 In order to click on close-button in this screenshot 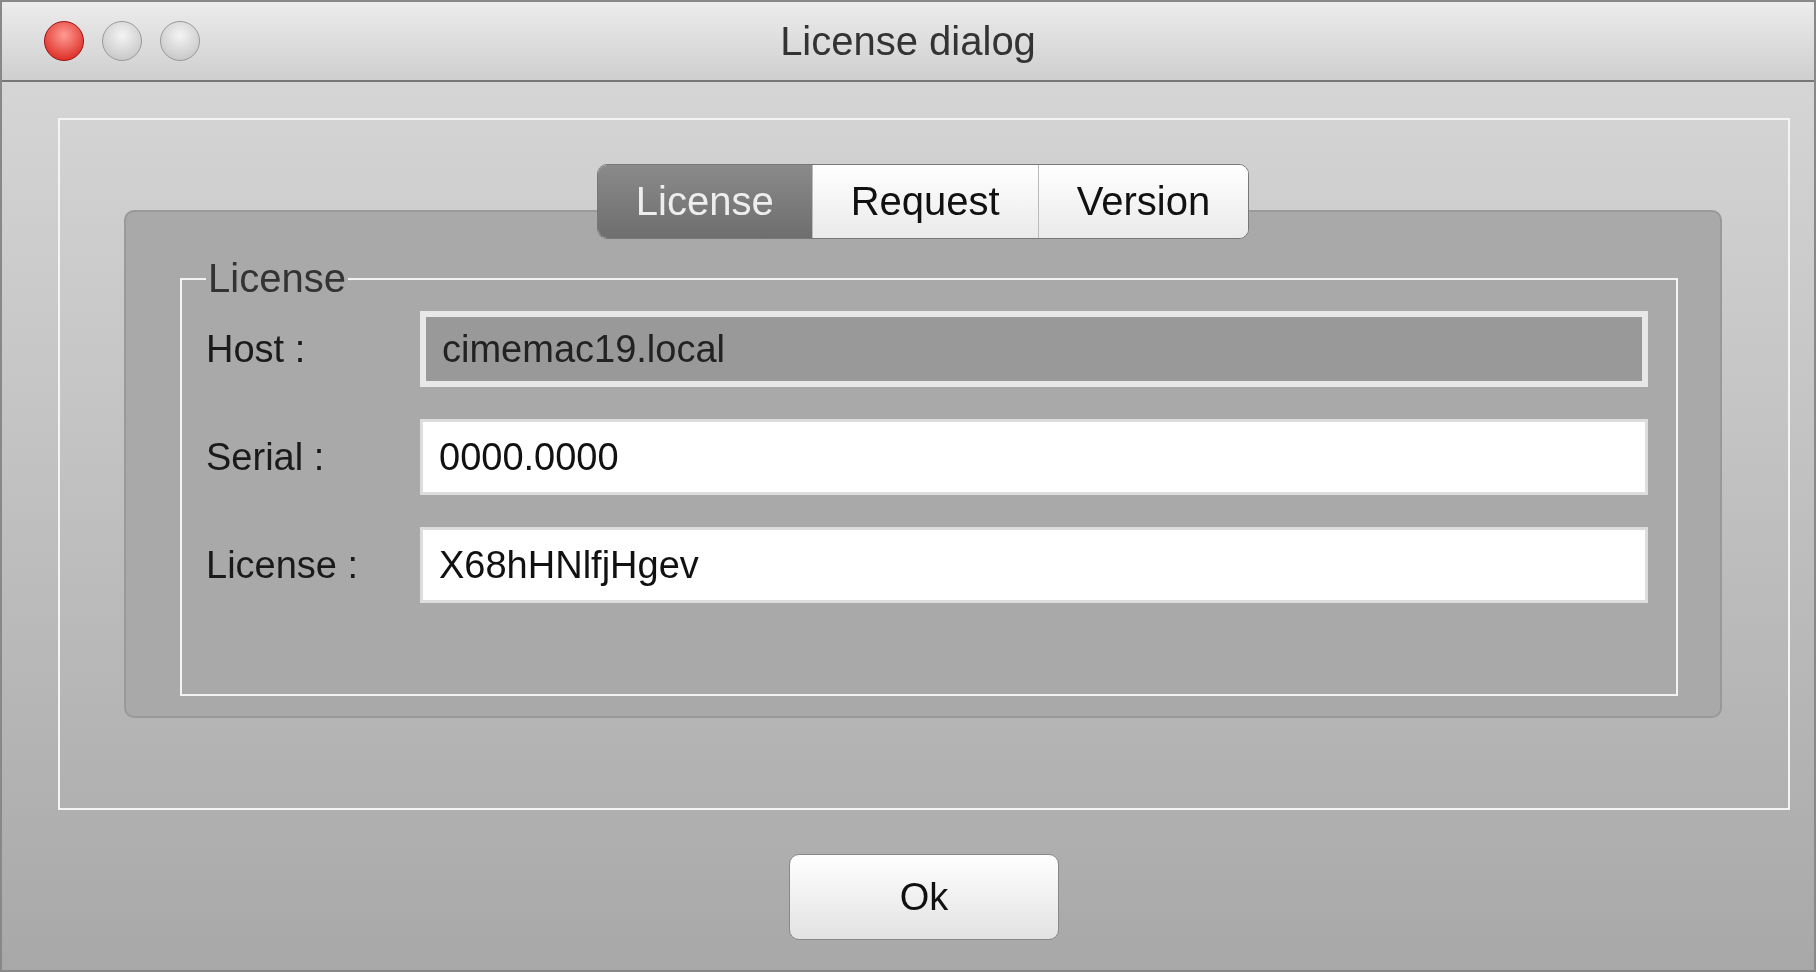, I will do `click(64, 41)`.